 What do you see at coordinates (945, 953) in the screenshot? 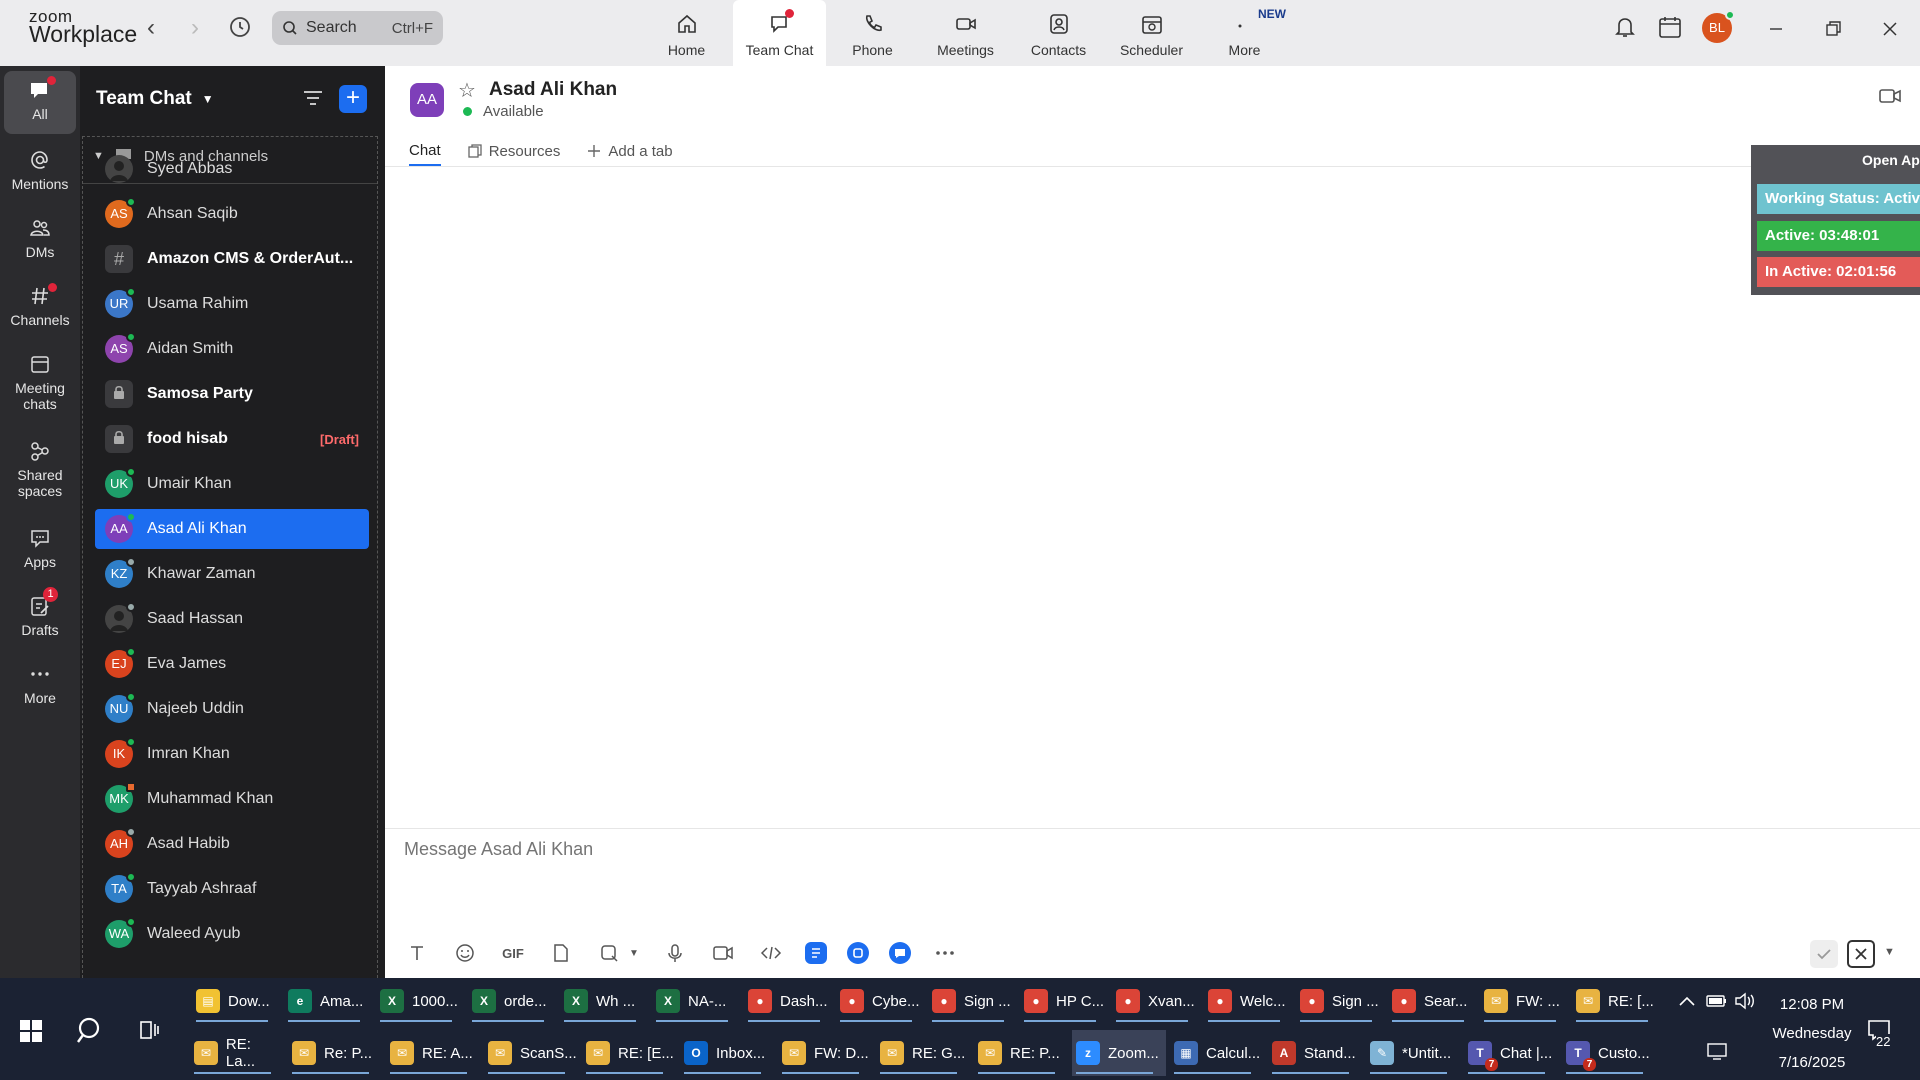
I see `more-dots-icon` at bounding box center [945, 953].